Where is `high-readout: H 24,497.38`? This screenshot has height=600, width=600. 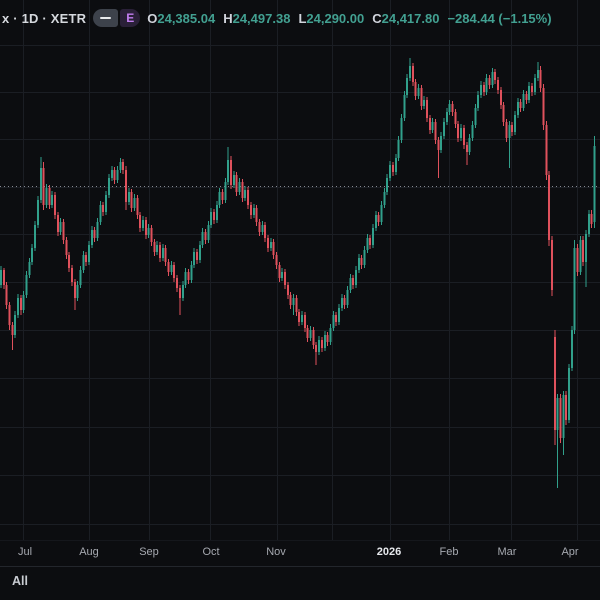
high-readout: H 24,497.38 is located at coordinates (257, 18).